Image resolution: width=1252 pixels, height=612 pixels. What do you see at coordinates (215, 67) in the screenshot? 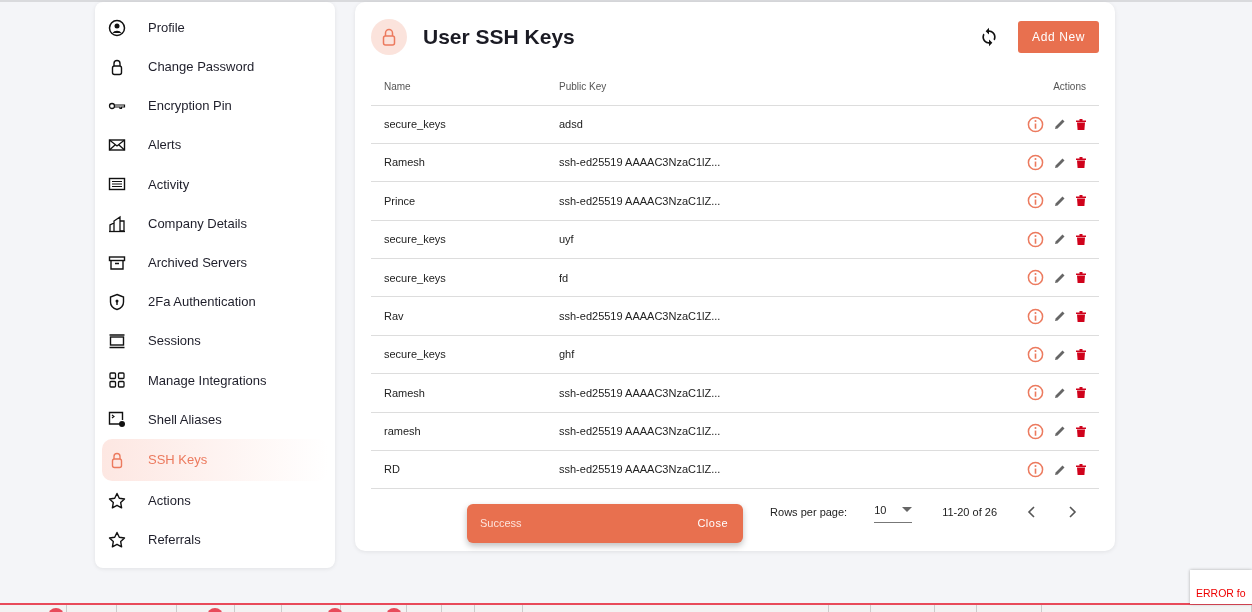
I see `sidebar-item: Change Password` at bounding box center [215, 67].